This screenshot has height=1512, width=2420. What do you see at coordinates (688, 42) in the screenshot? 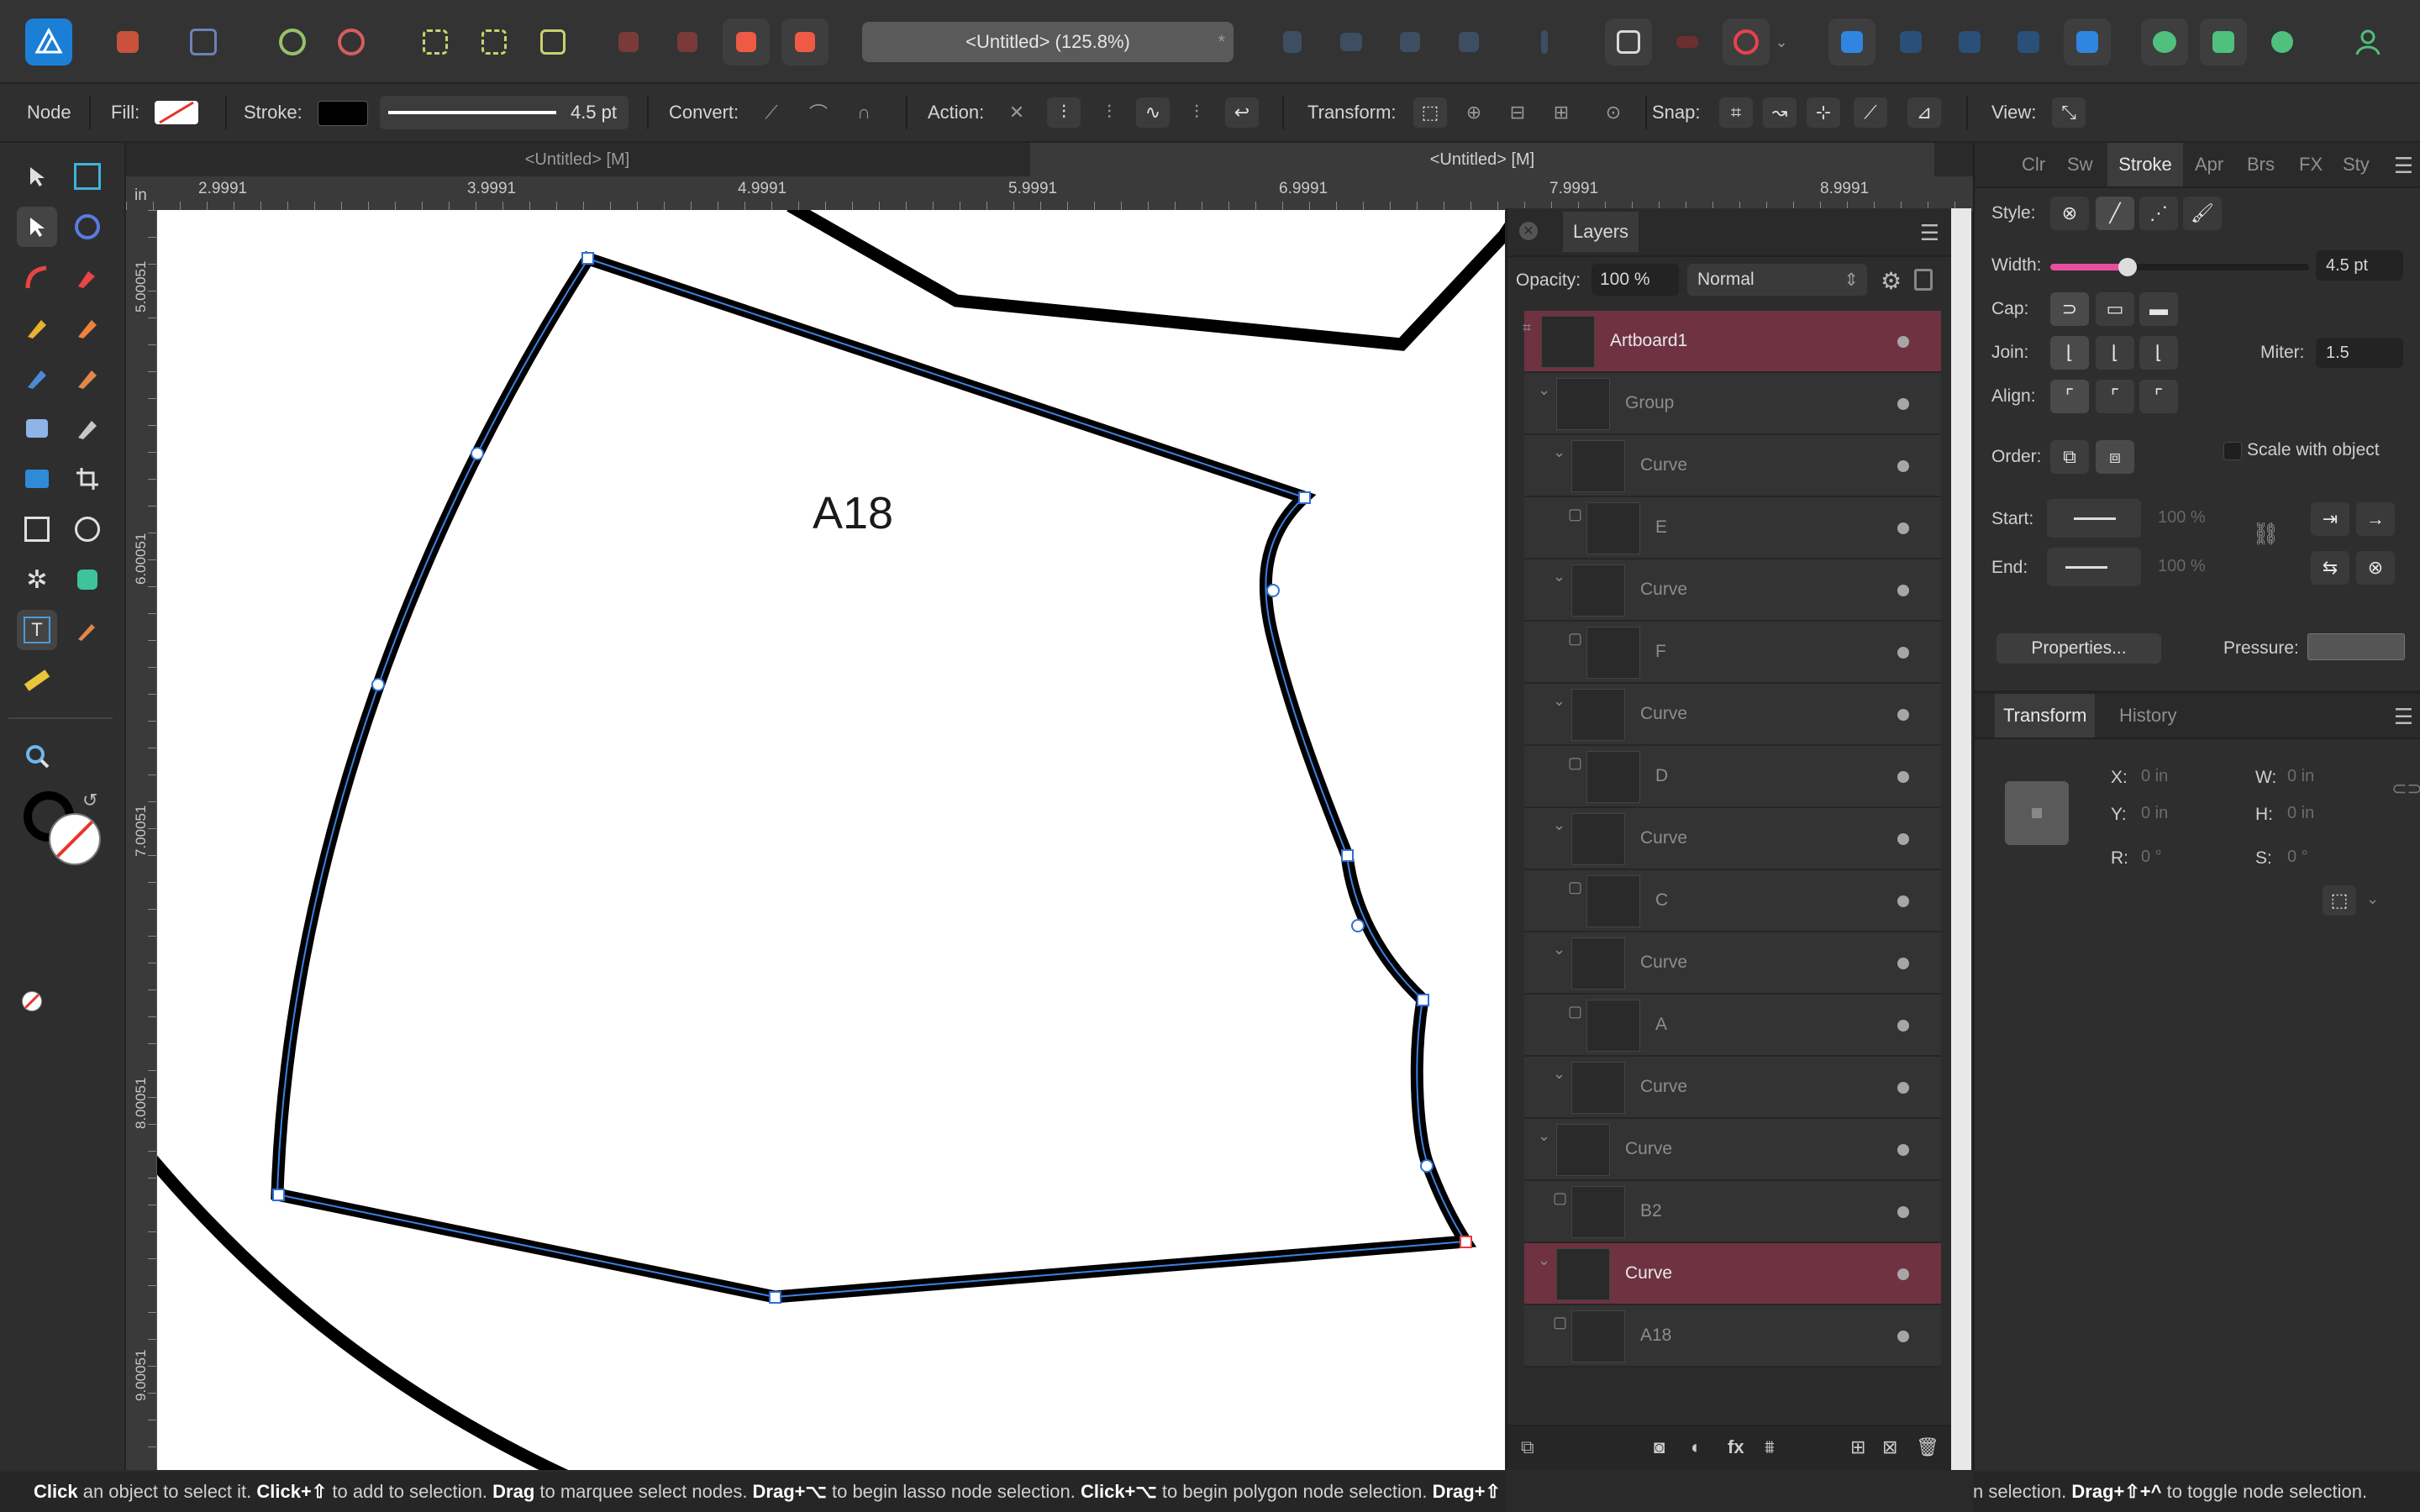
I see `arrange-backward-icon` at bounding box center [688, 42].